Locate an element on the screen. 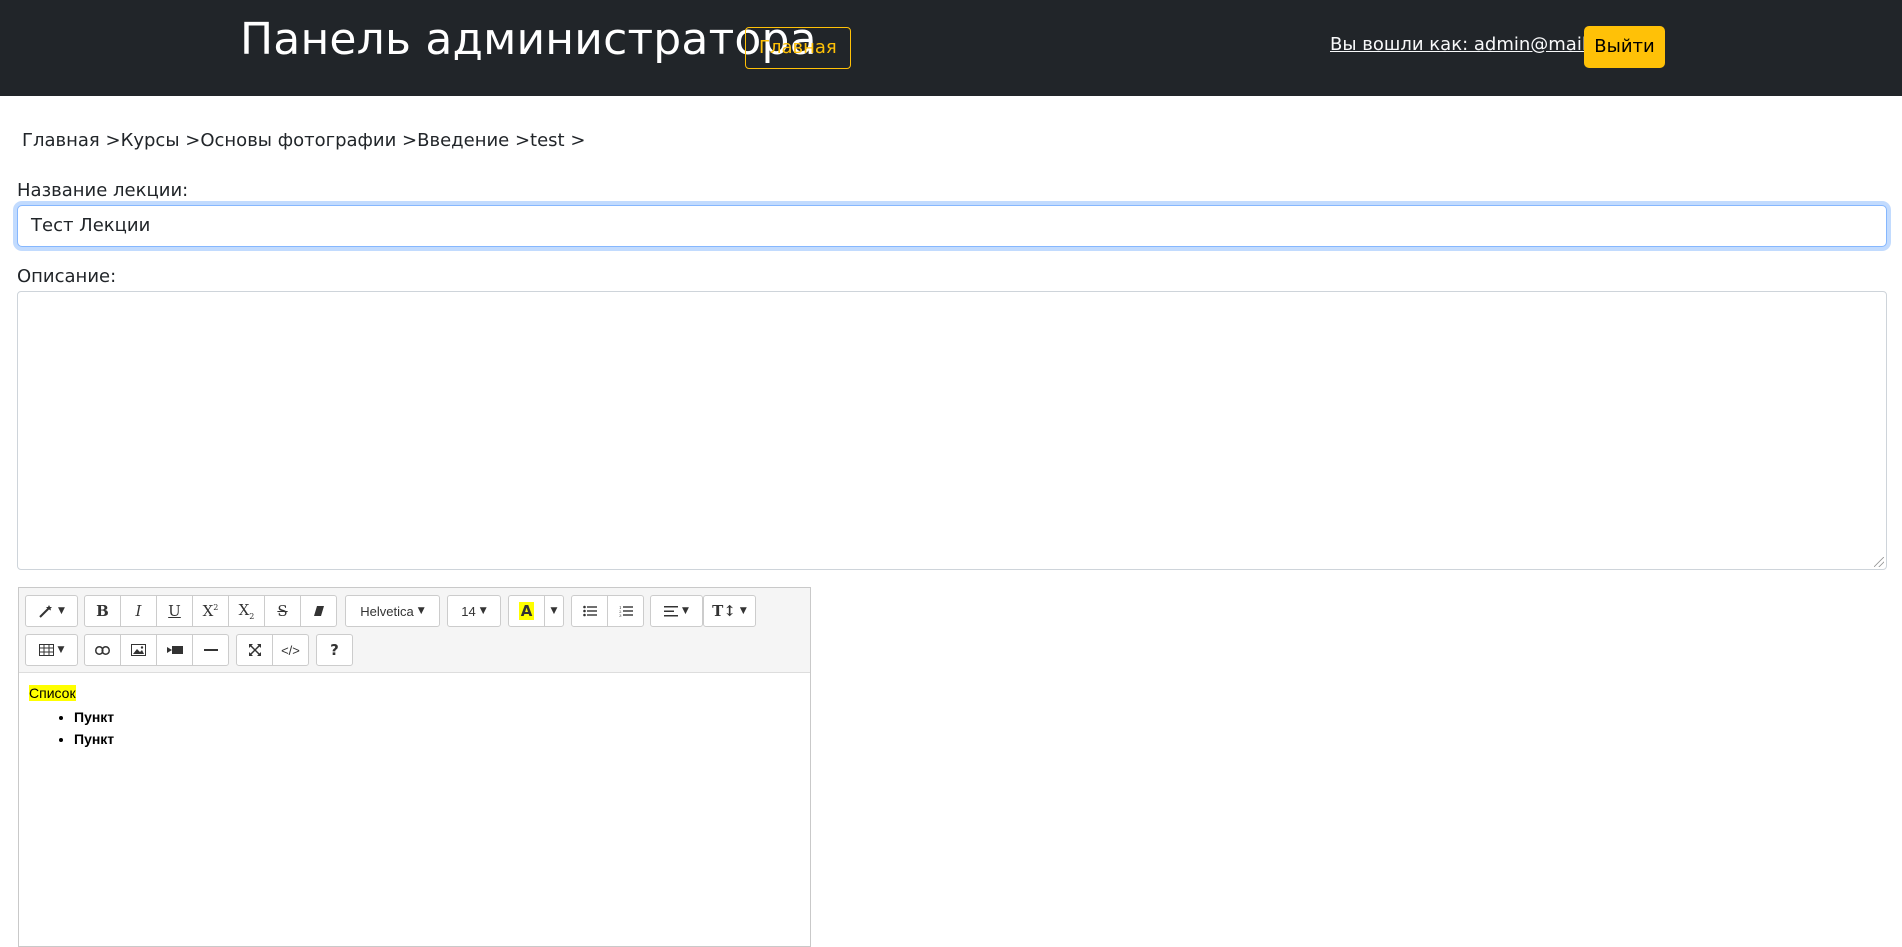 This screenshot has width=1902, height=947. ordered-list-button: 123 is located at coordinates (625, 611).